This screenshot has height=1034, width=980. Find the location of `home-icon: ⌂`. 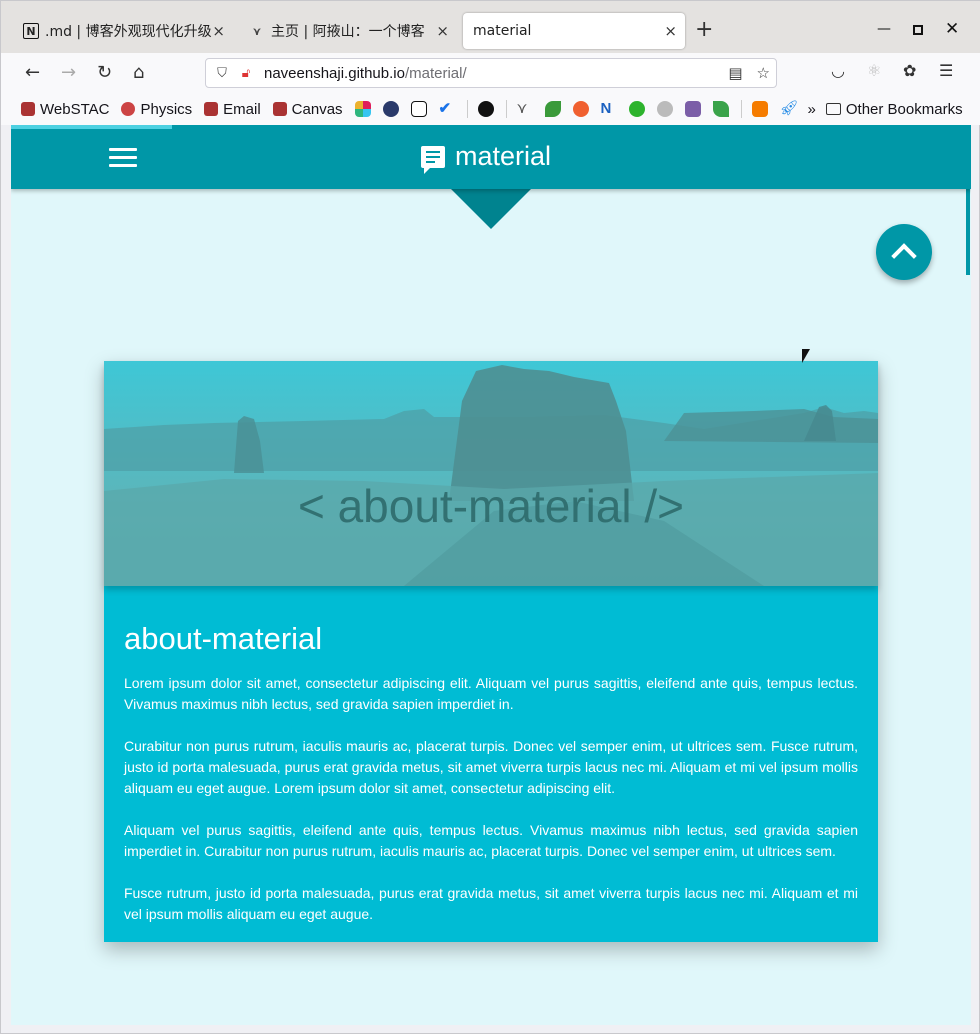

home-icon: ⌂ is located at coordinates (138, 73).